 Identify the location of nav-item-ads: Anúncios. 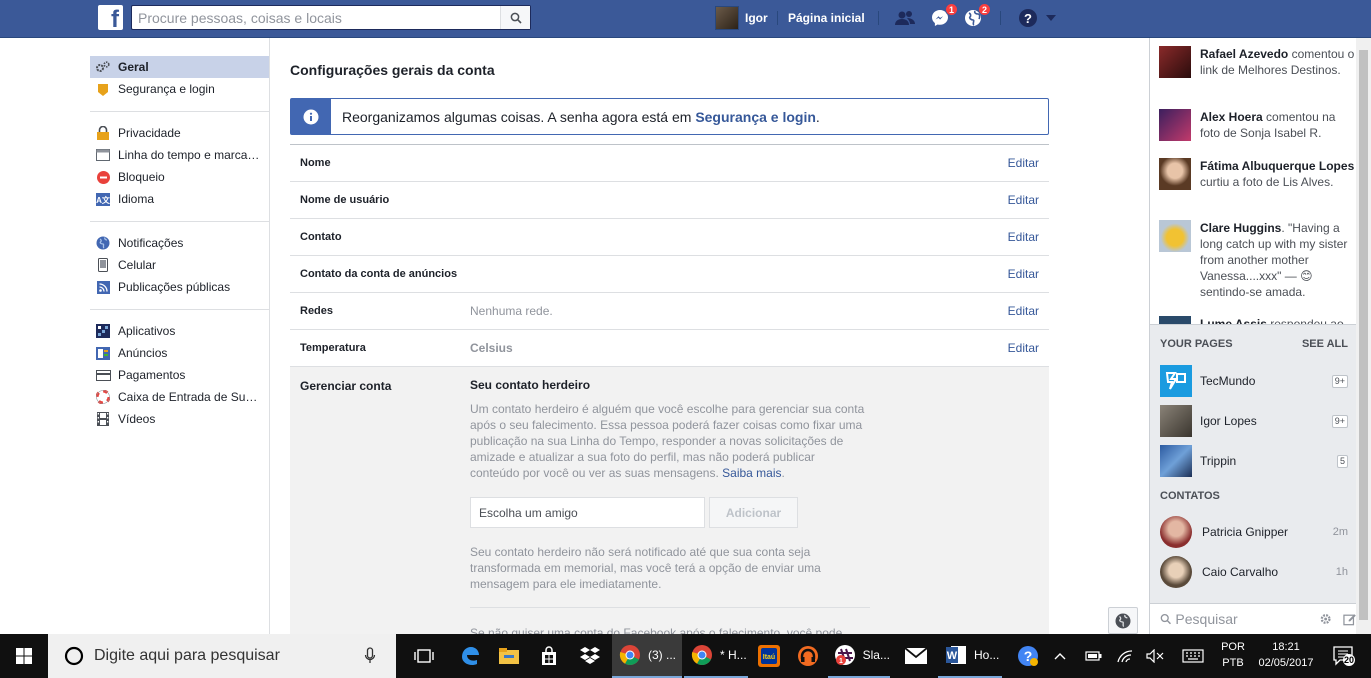
(179, 353).